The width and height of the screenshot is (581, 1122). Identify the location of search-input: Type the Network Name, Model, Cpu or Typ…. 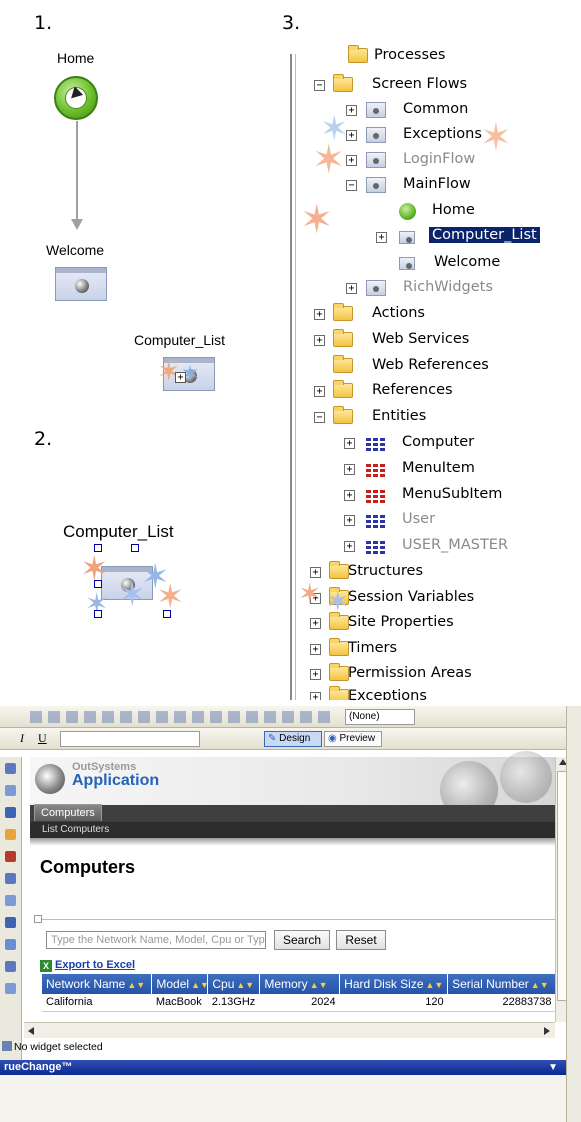
(156, 940).